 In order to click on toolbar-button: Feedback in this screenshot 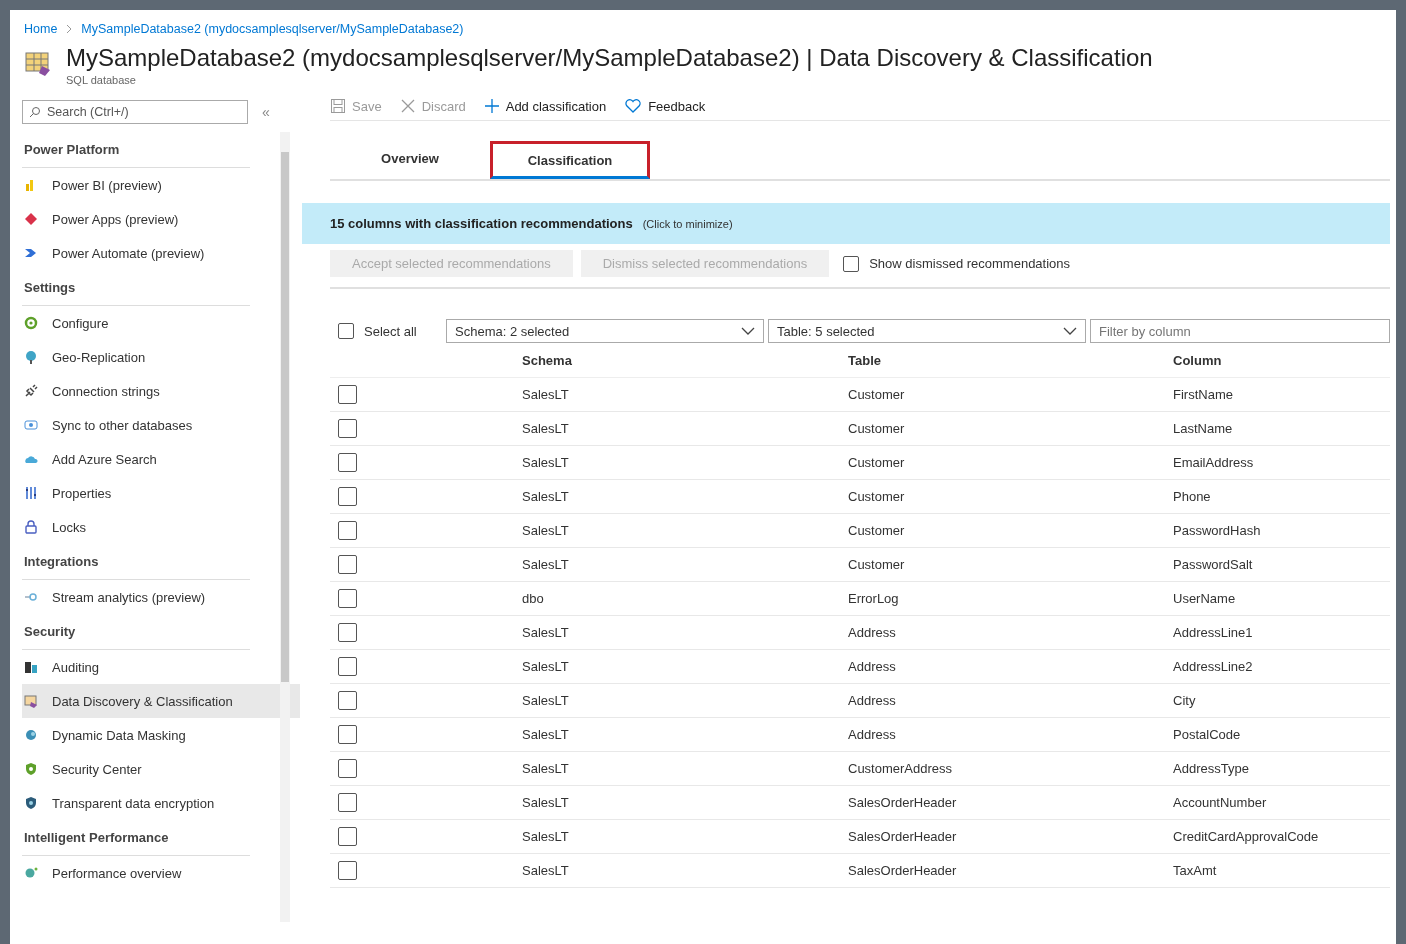, I will do `click(665, 106)`.